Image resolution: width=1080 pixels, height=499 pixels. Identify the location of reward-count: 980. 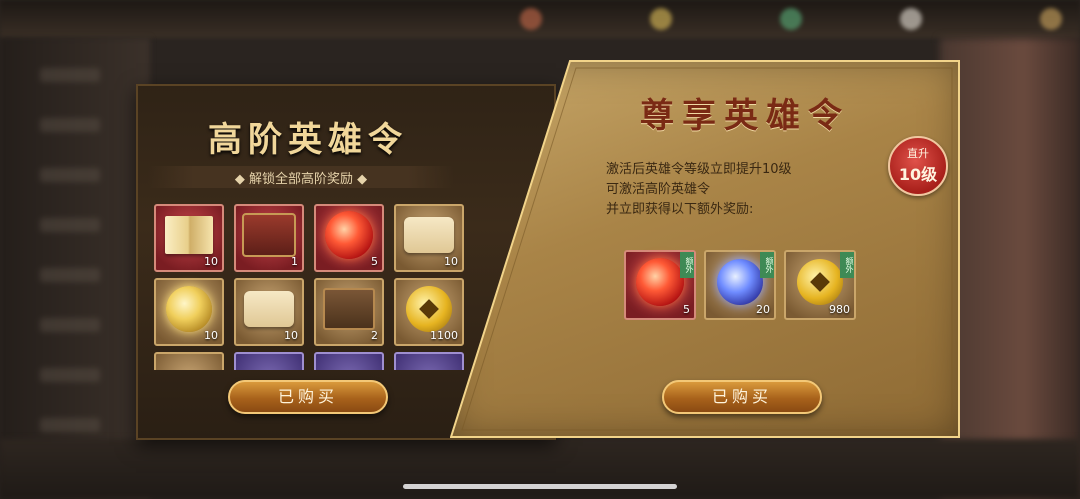
(839, 309).